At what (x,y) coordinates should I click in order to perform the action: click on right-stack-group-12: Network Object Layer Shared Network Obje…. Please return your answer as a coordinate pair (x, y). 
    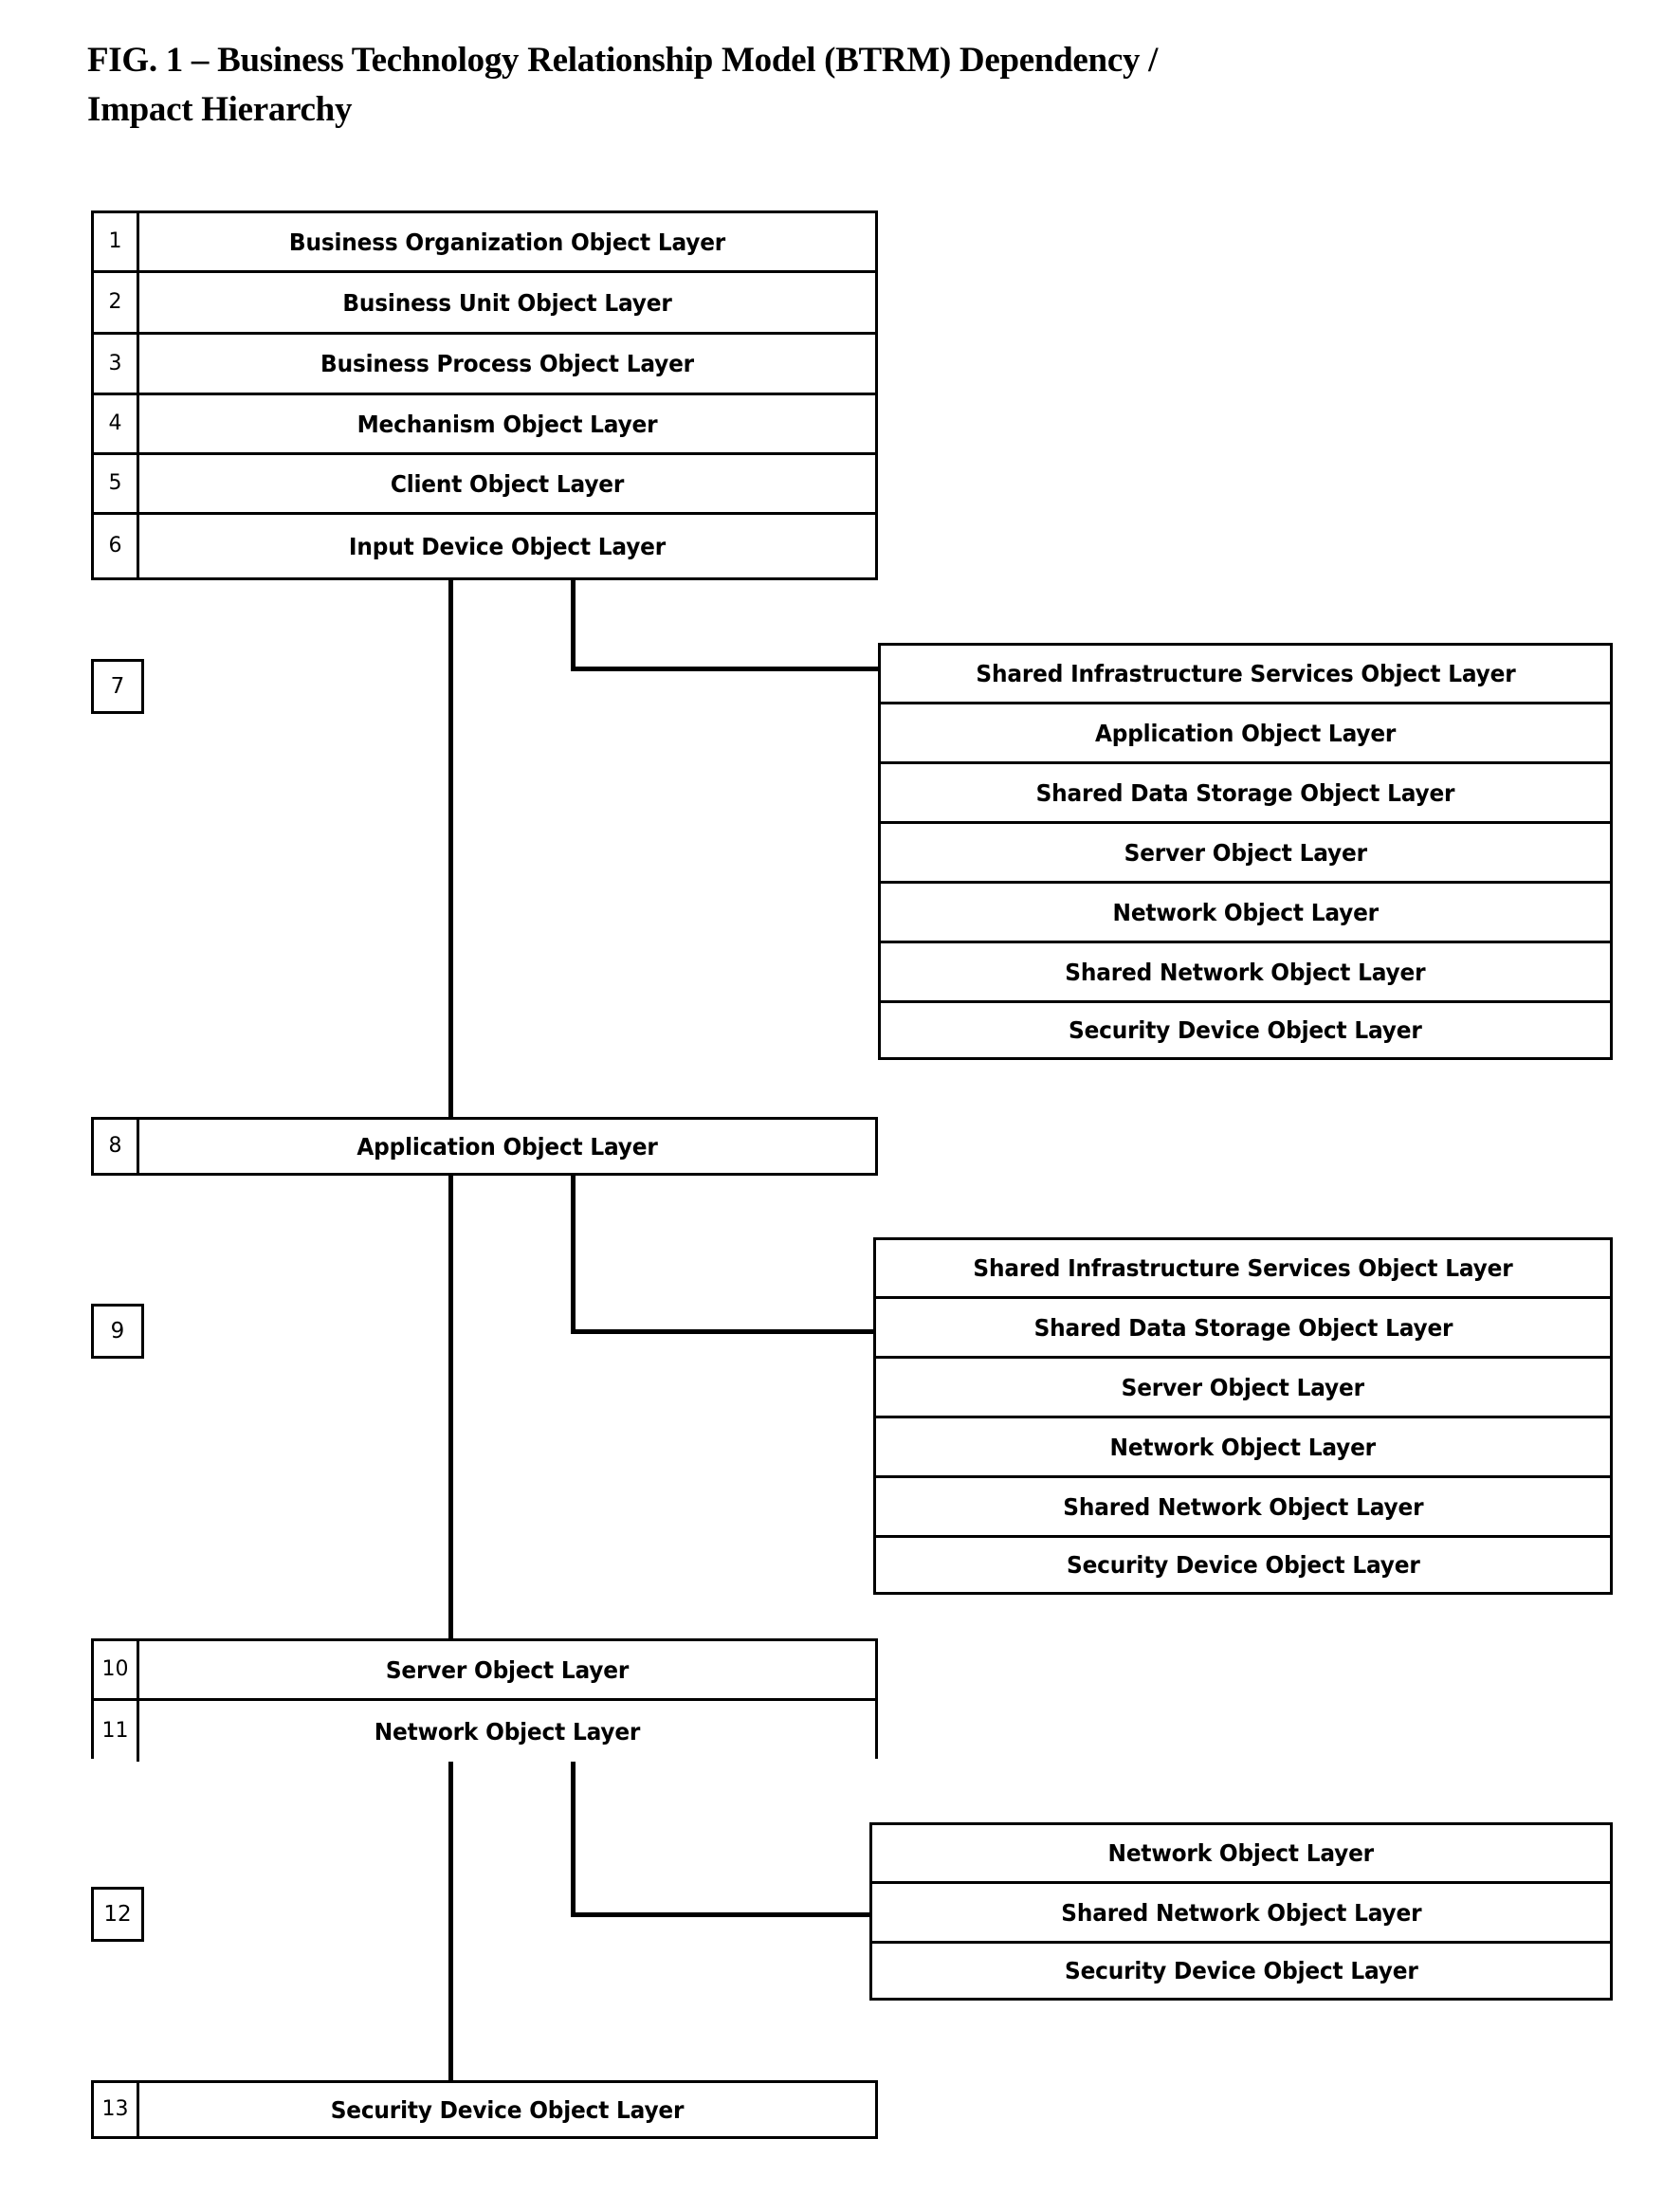
    Looking at the image, I should click on (1241, 1911).